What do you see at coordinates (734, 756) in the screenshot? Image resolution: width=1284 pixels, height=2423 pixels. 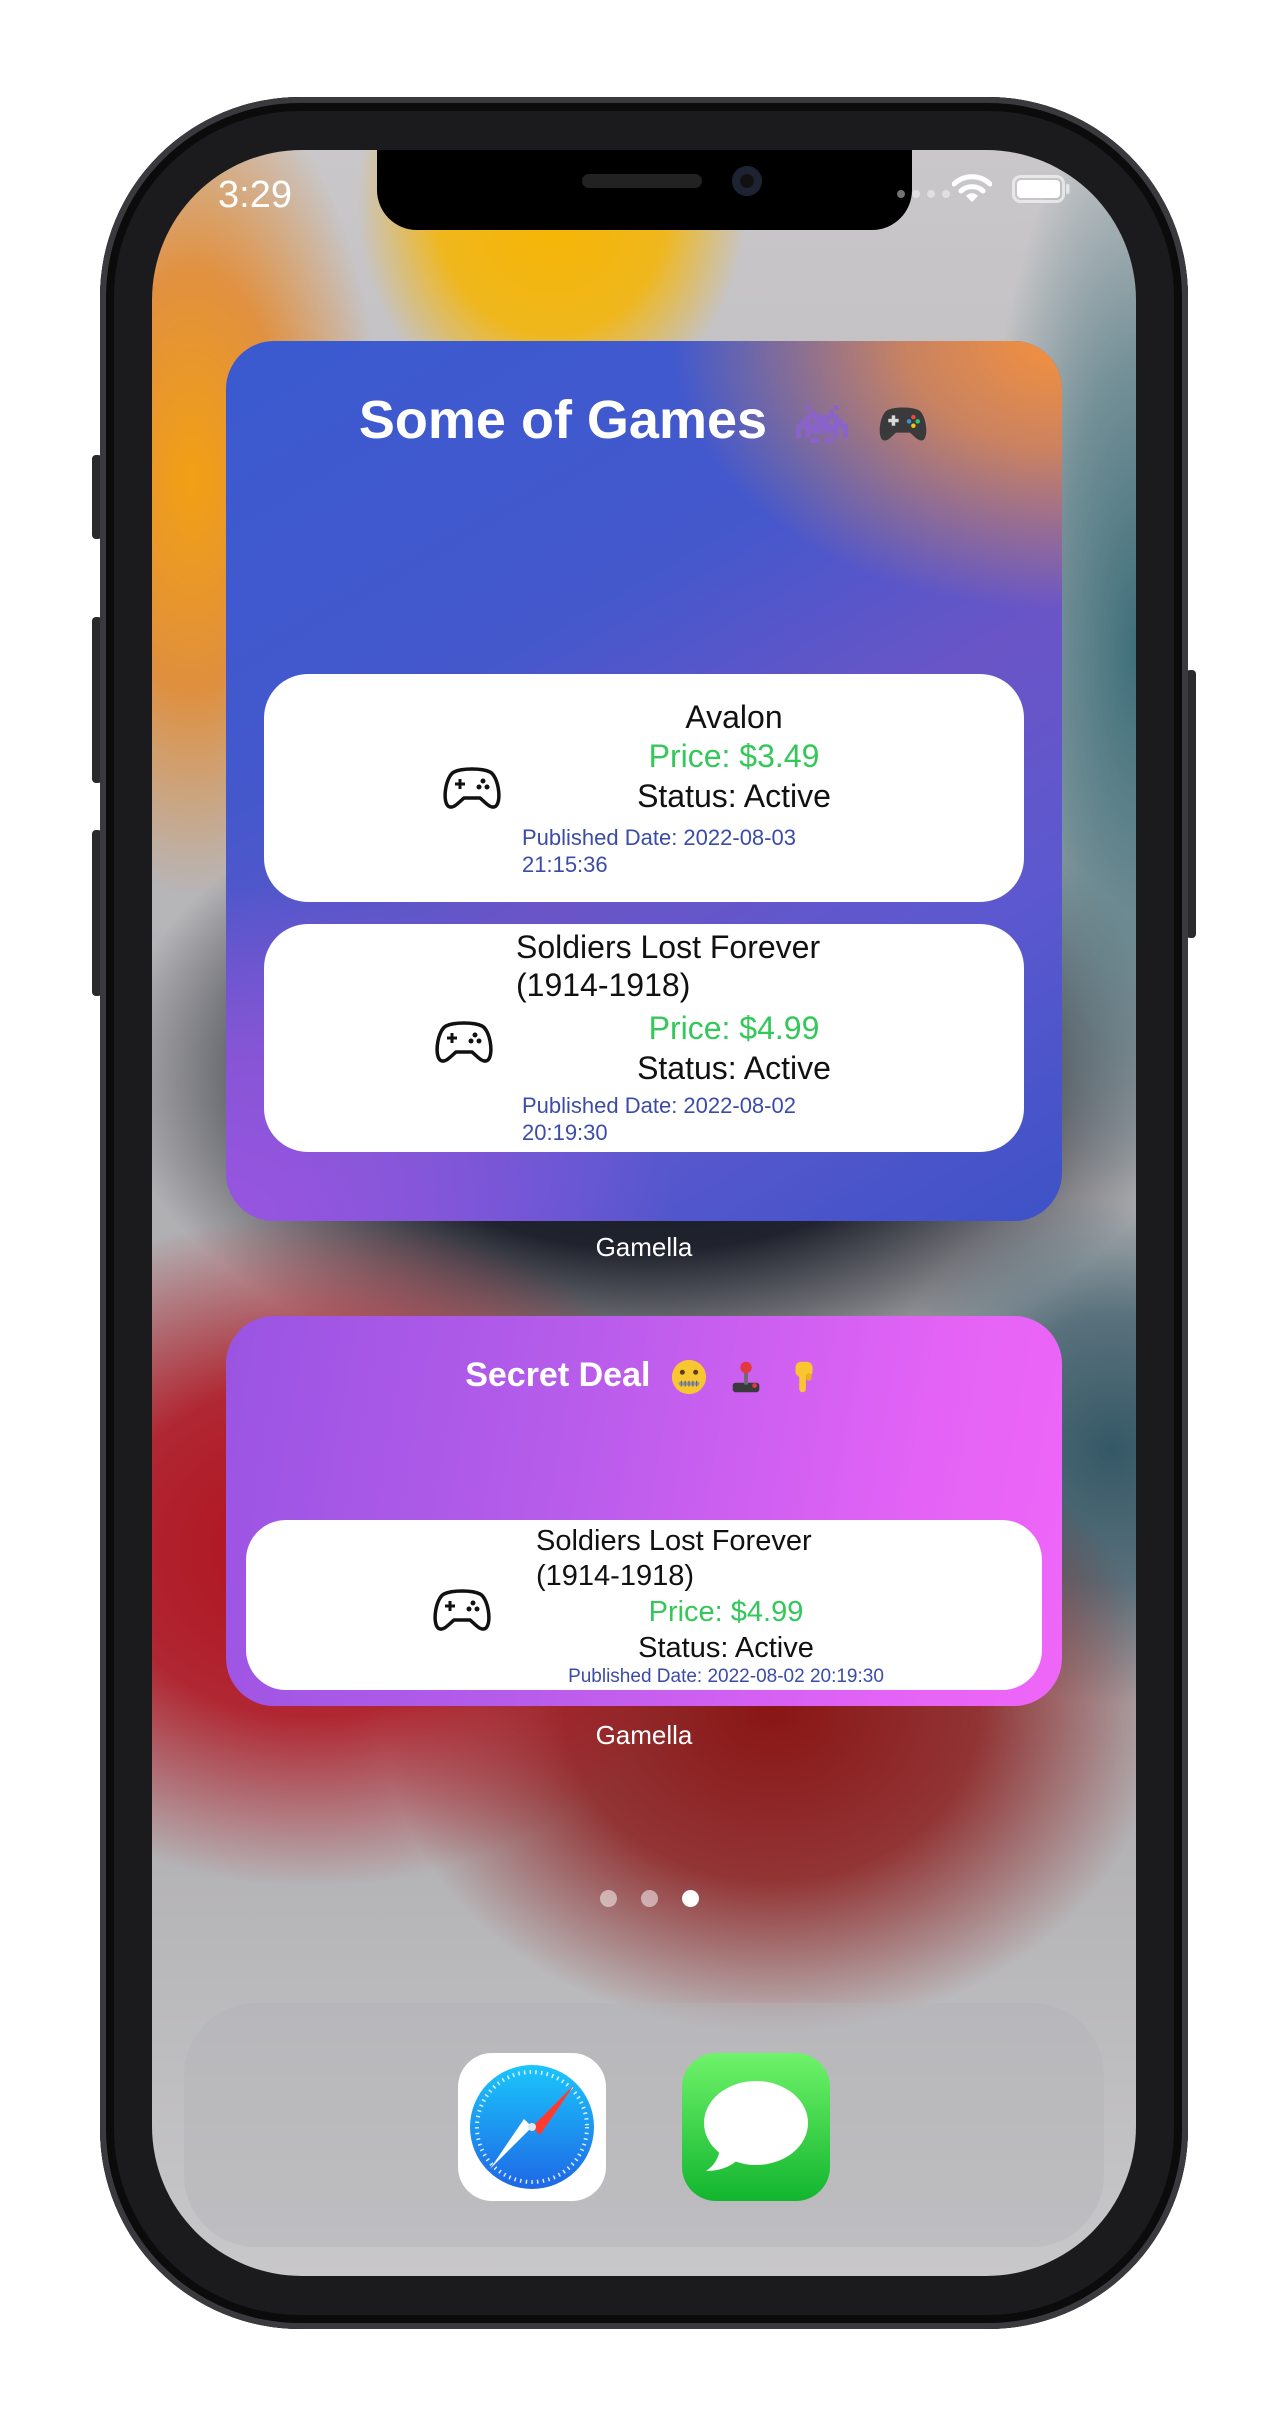 I see `game-price: Price: $3.49` at bounding box center [734, 756].